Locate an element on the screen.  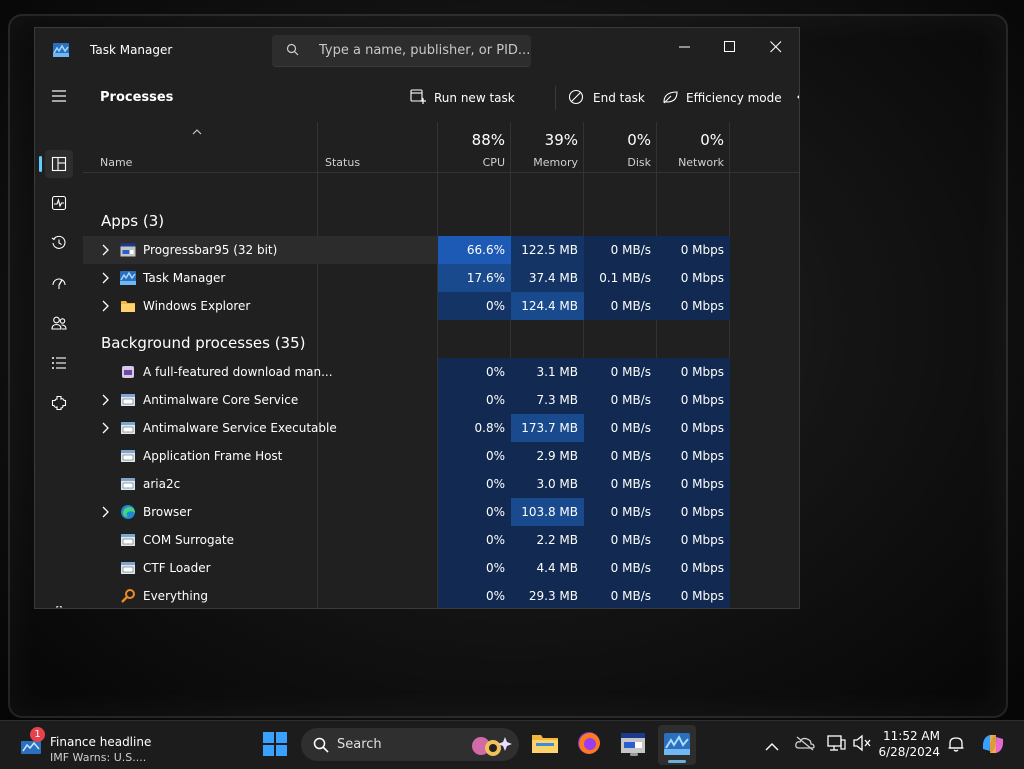
maximize-button is located at coordinates (730, 47).